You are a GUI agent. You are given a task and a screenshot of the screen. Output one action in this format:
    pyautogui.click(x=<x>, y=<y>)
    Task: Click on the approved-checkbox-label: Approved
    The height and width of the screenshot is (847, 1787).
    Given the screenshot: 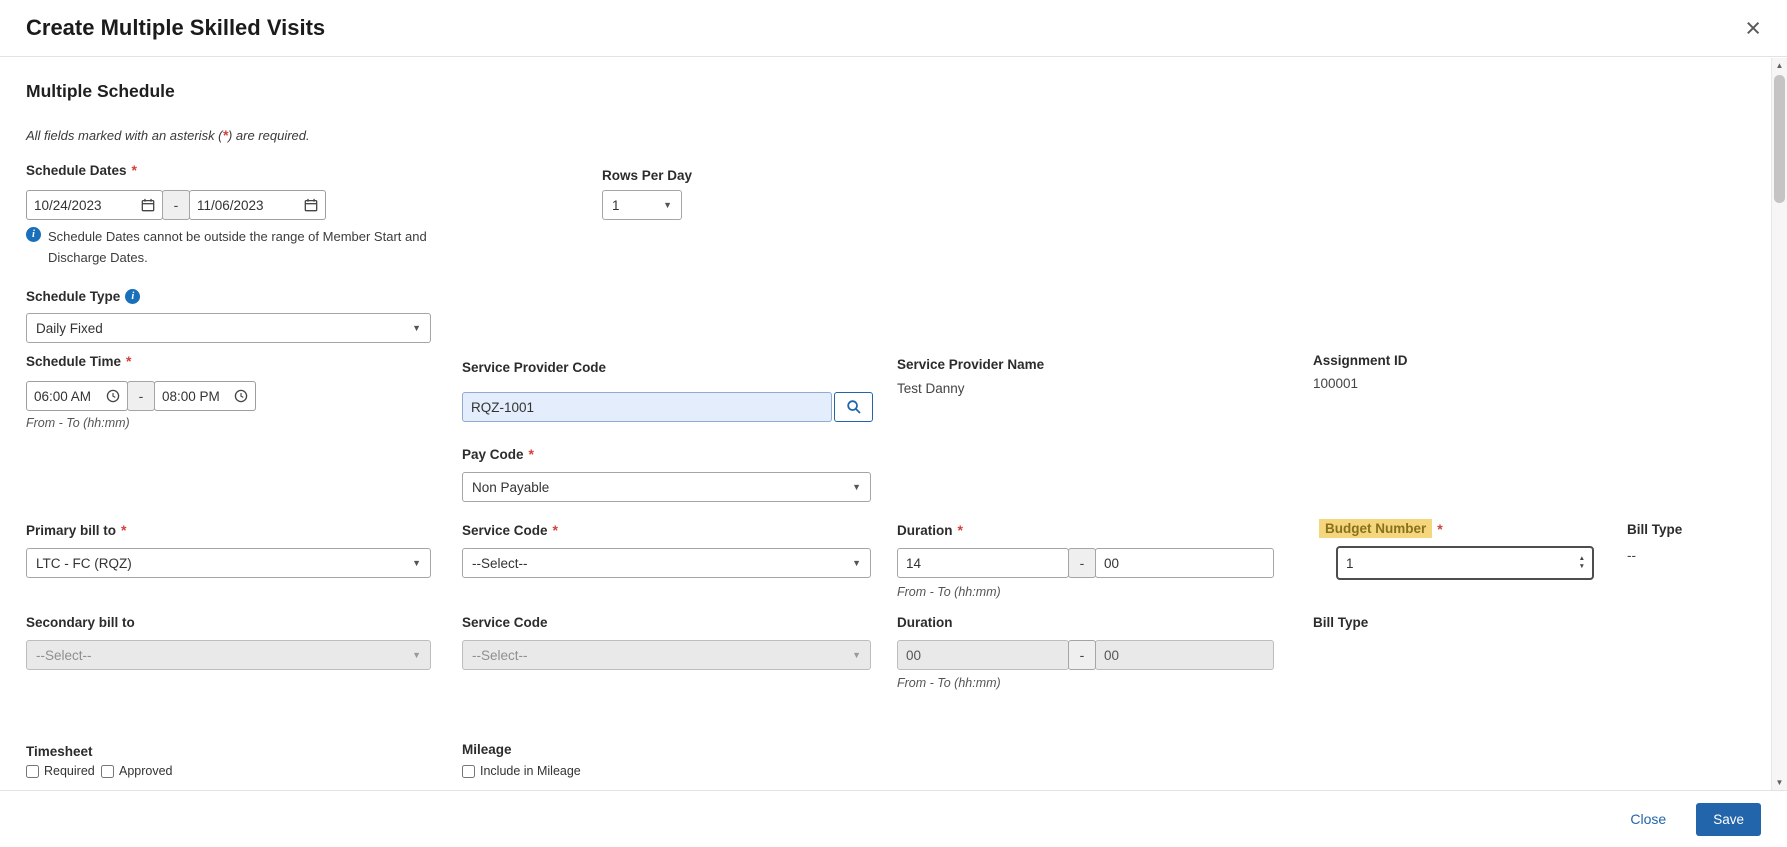 What is the action you would take?
    pyautogui.click(x=146, y=771)
    